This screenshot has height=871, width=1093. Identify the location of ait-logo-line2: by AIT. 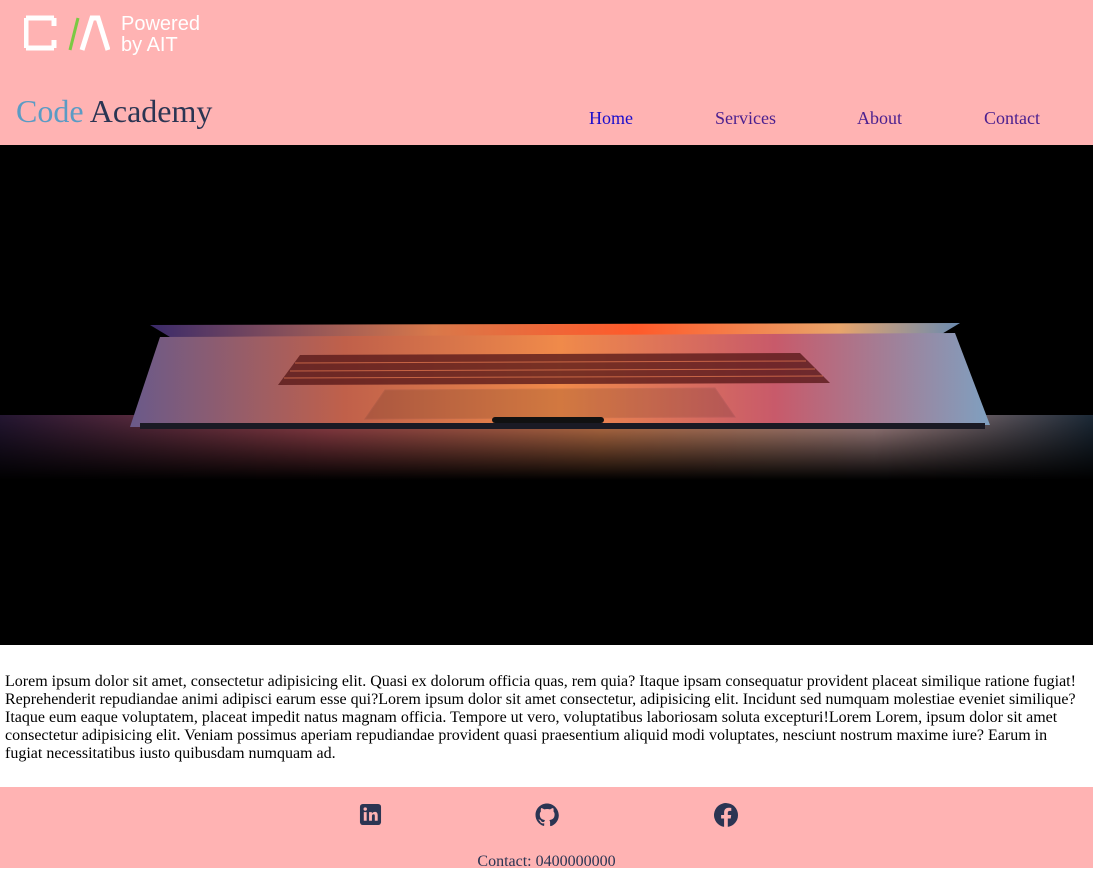
(149, 45).